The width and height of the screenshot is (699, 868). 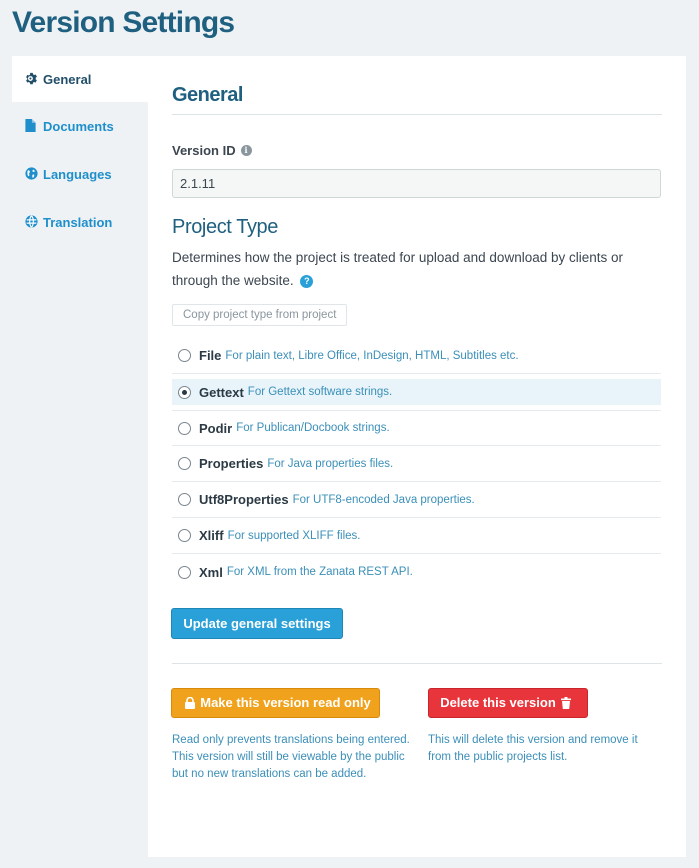 What do you see at coordinates (498, 702) in the screenshot?
I see `delete-label: Delete this version` at bounding box center [498, 702].